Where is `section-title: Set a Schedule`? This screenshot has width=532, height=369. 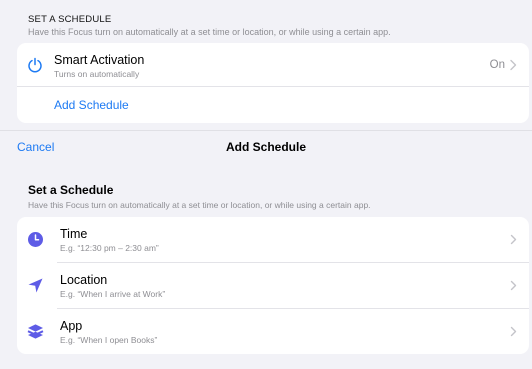 section-title: Set a Schedule is located at coordinates (71, 190).